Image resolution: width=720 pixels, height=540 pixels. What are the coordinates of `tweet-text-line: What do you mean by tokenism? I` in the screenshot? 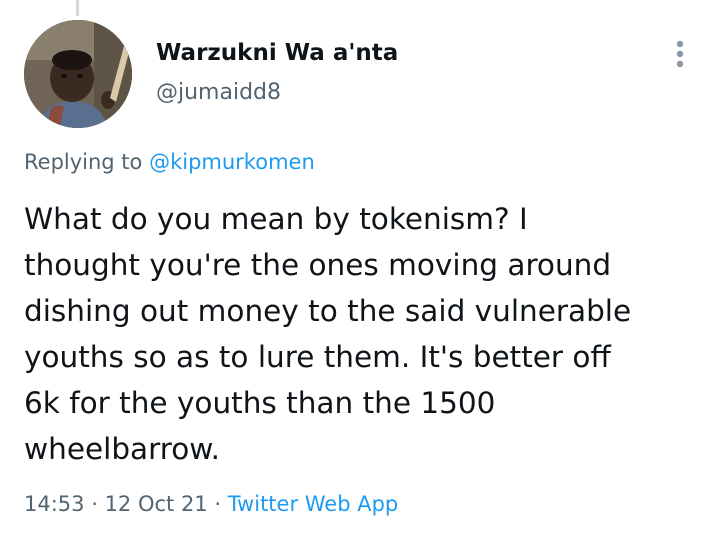 It's located at (276, 219).